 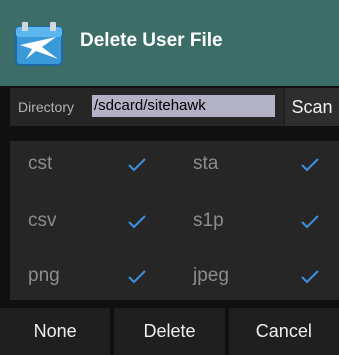 What do you see at coordinates (137, 222) in the screenshot?
I see `checkbox-csv` at bounding box center [137, 222].